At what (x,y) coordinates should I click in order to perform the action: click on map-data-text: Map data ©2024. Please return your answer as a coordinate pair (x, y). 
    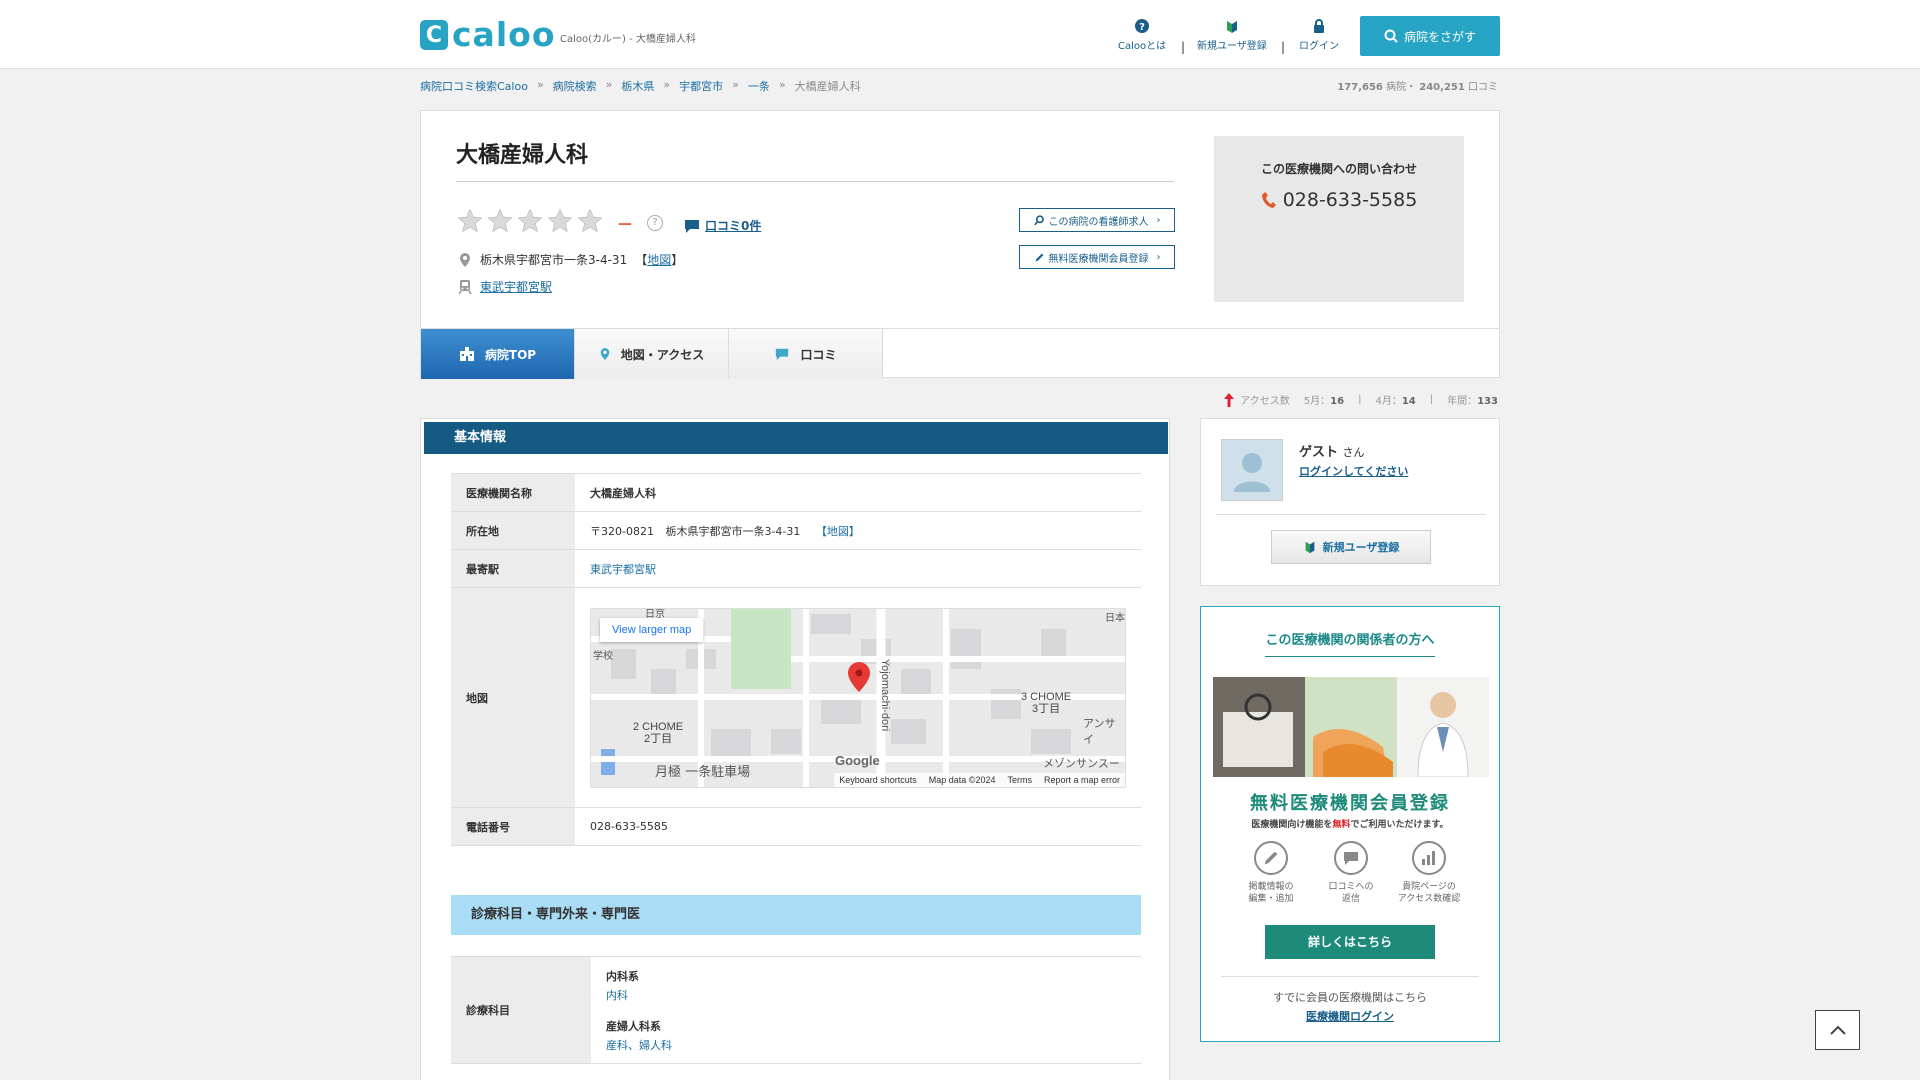
    Looking at the image, I should click on (962, 779).